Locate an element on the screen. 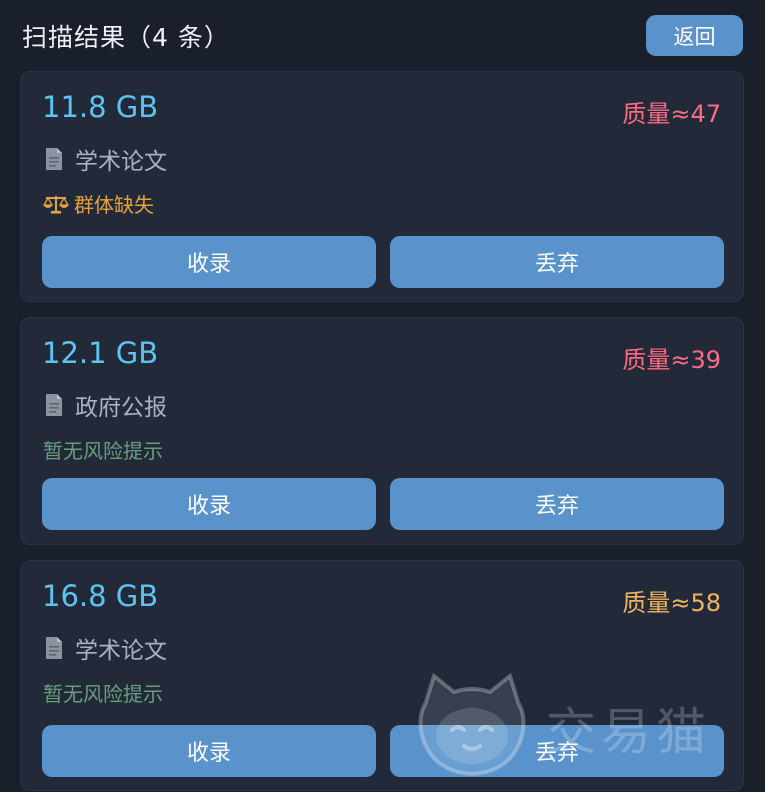  category-label: 政府公报 is located at coordinates (121, 408).